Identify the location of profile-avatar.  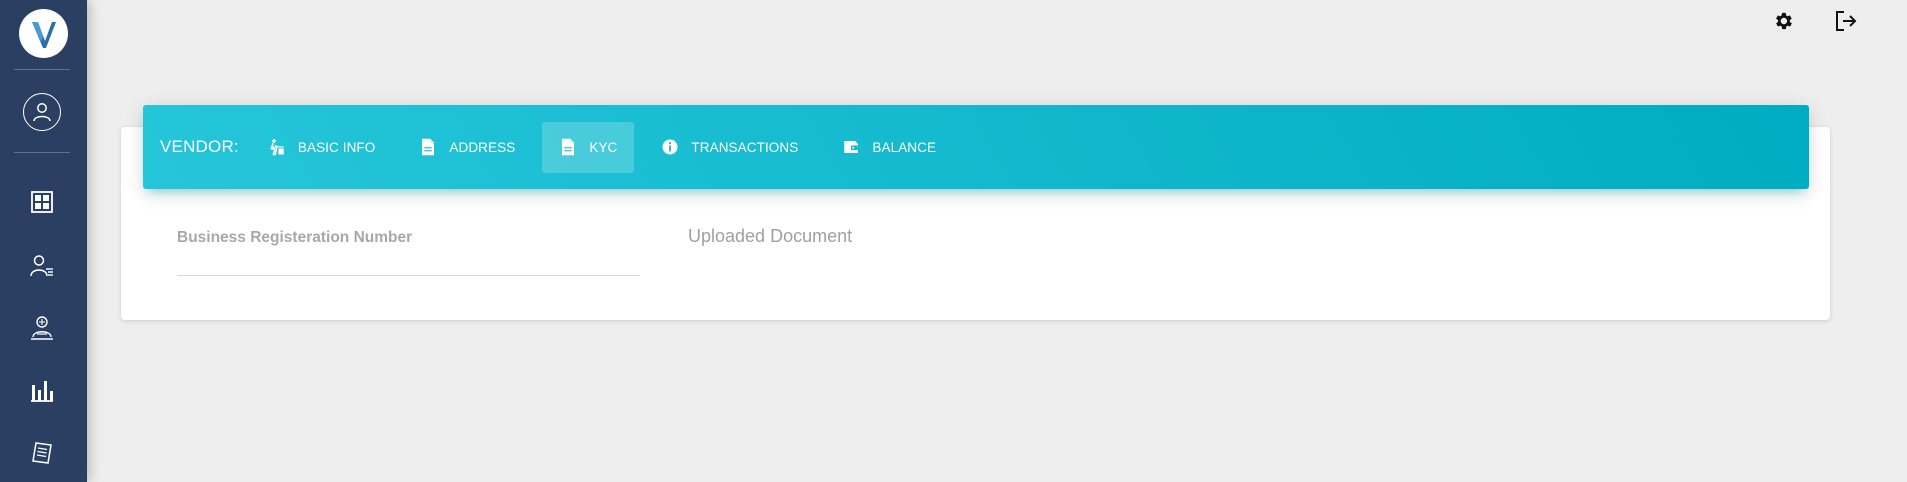
(42, 112).